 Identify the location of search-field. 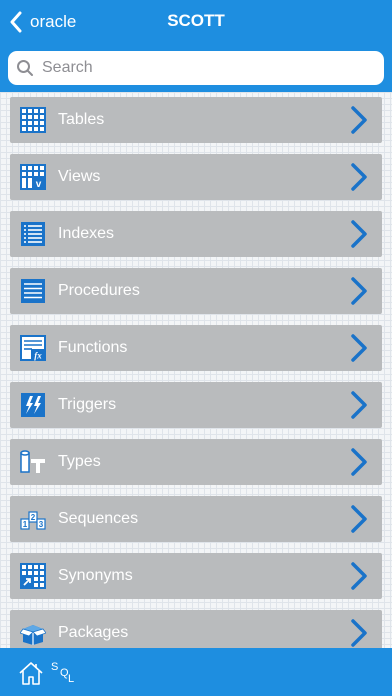
(196, 68).